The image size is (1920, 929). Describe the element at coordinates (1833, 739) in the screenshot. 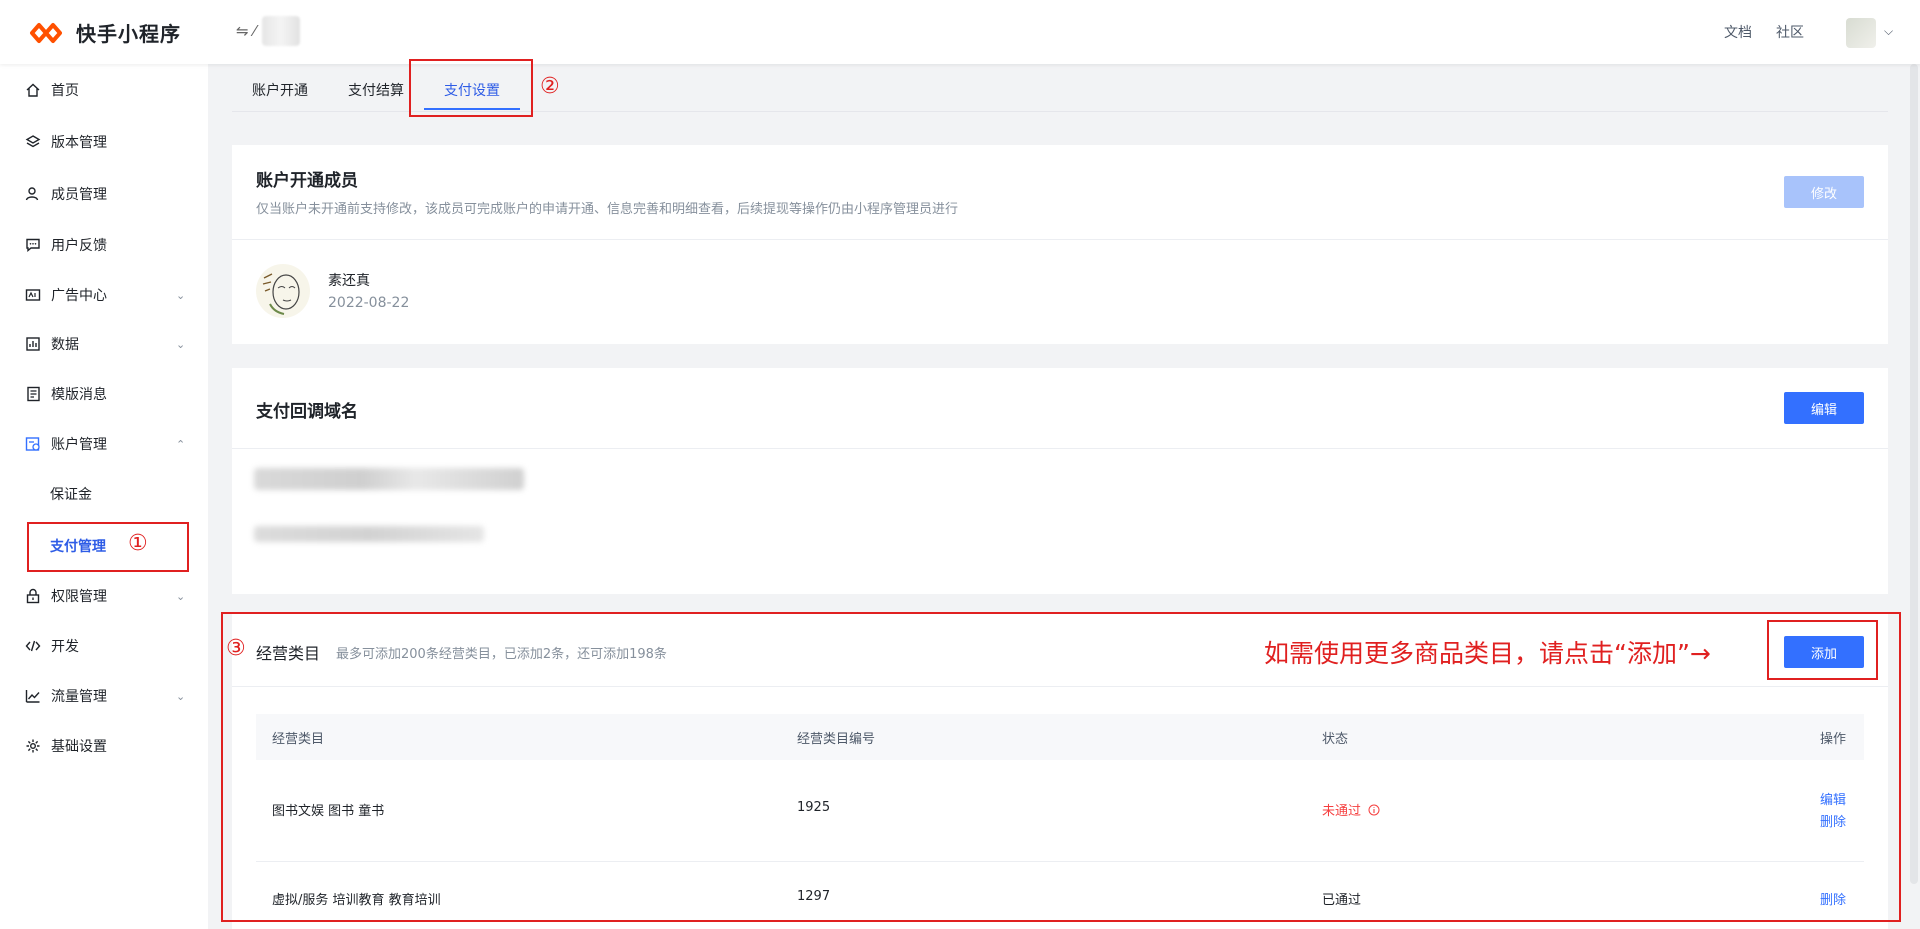

I see `col-actions: 操作` at that location.